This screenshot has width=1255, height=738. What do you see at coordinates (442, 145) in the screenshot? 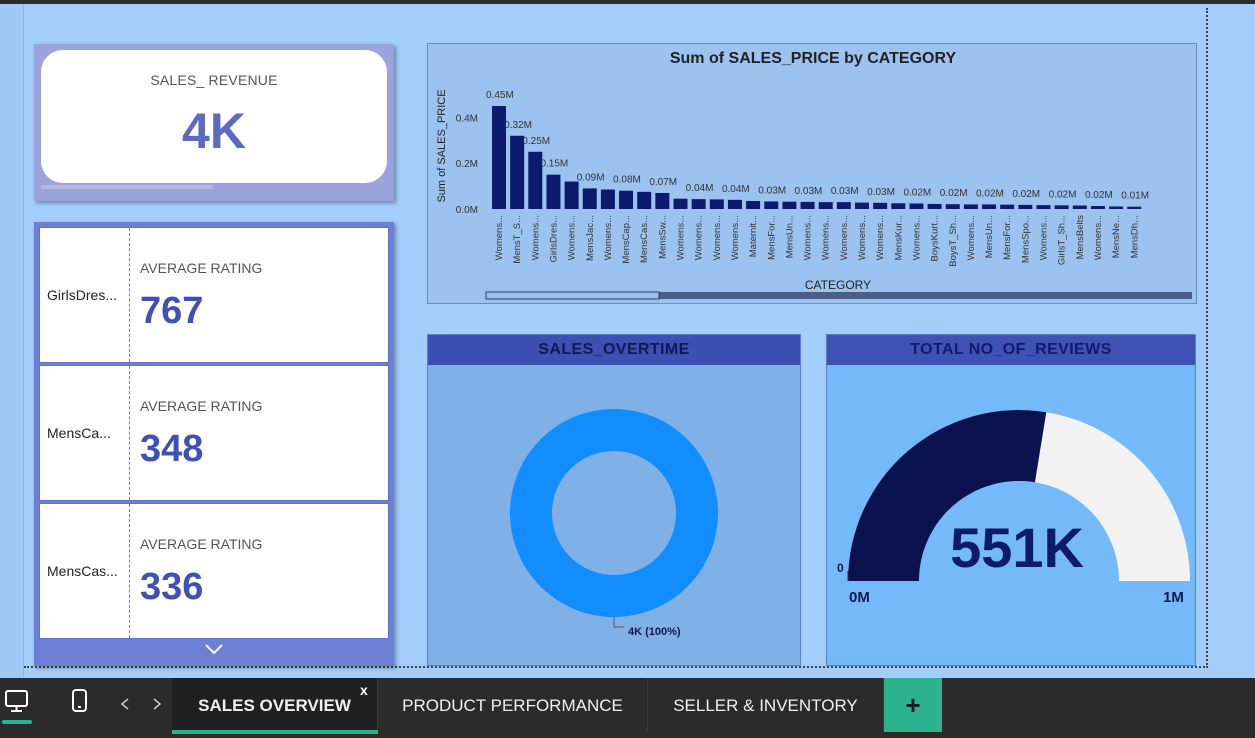
I see `y-axis-label: Sum of SALES_PRICE` at bounding box center [442, 145].